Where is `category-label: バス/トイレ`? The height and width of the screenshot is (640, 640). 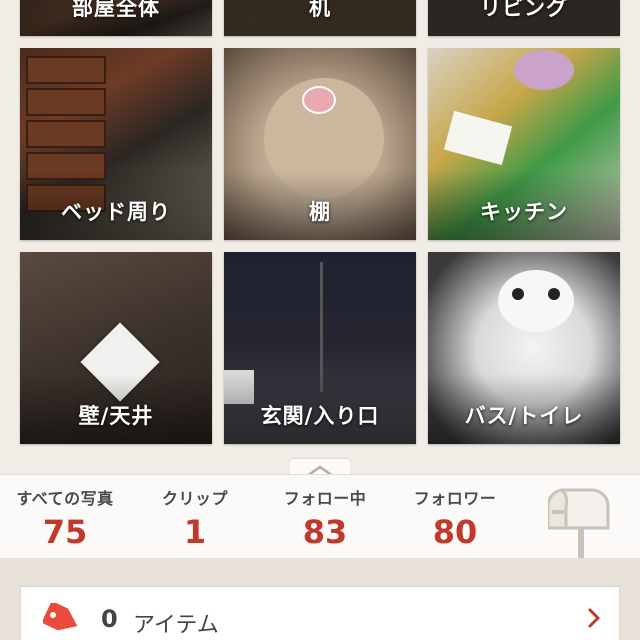 category-label: バス/トイレ is located at coordinates (524, 416).